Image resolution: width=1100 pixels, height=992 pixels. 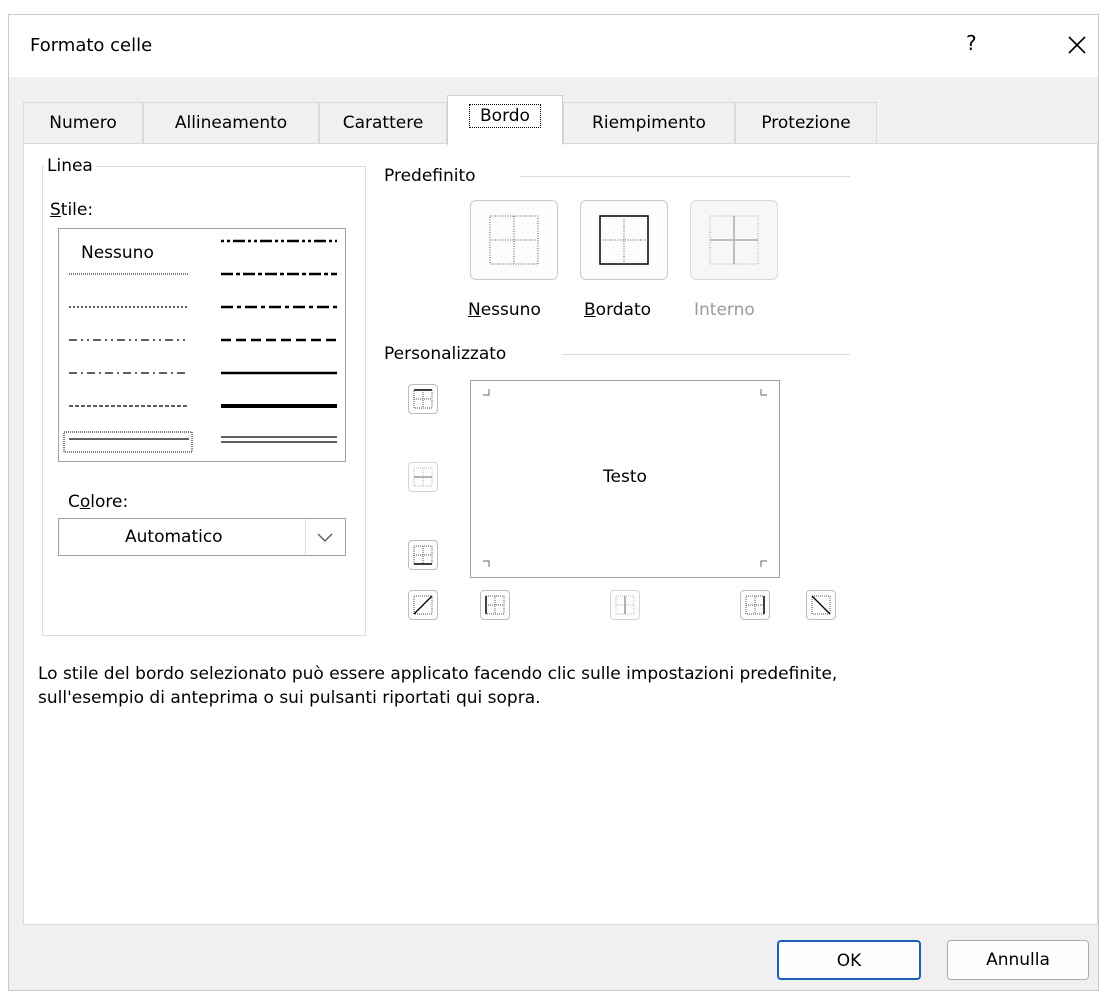 I want to click on border-bottom-icon, so click(x=423, y=555).